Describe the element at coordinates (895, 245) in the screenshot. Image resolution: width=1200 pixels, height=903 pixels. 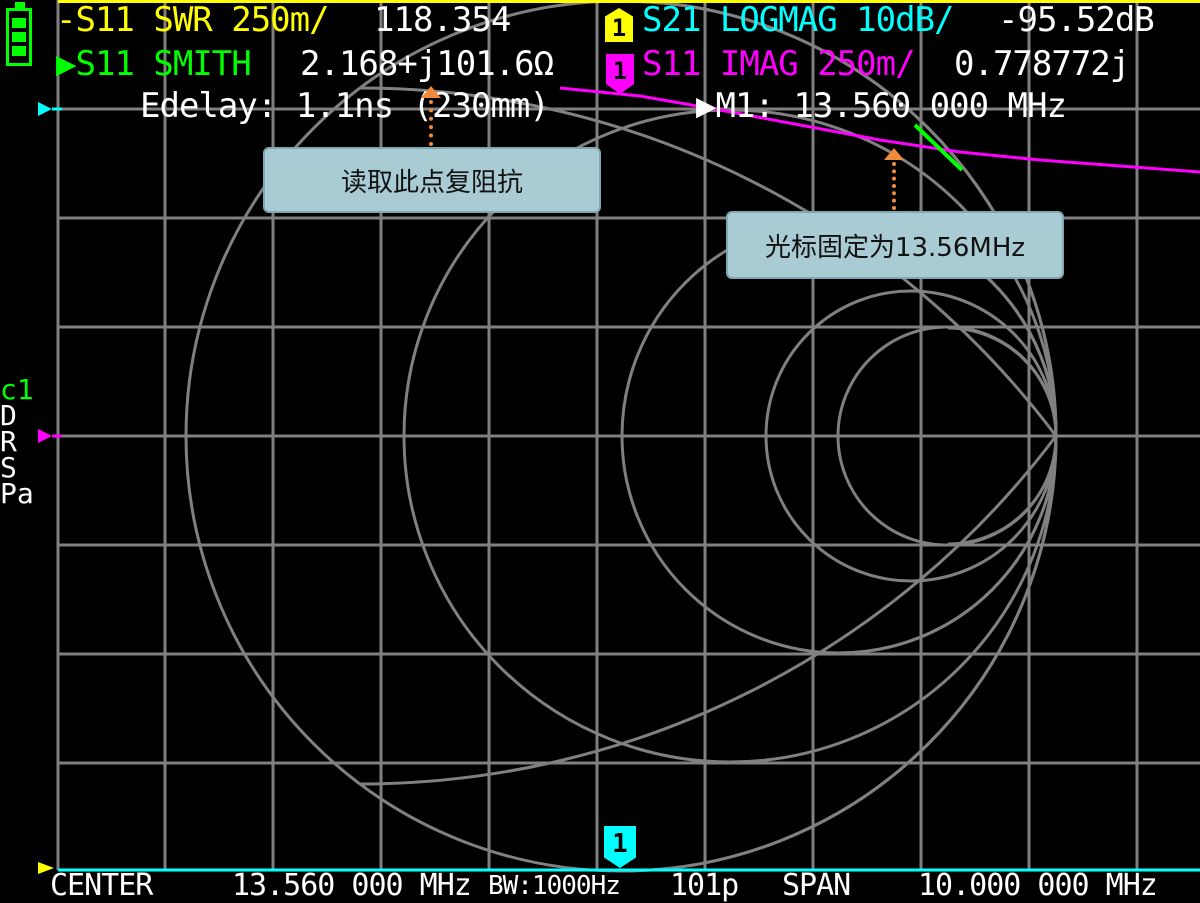
I see `callout-cursor-note: 光标固定为13.56MHz` at that location.